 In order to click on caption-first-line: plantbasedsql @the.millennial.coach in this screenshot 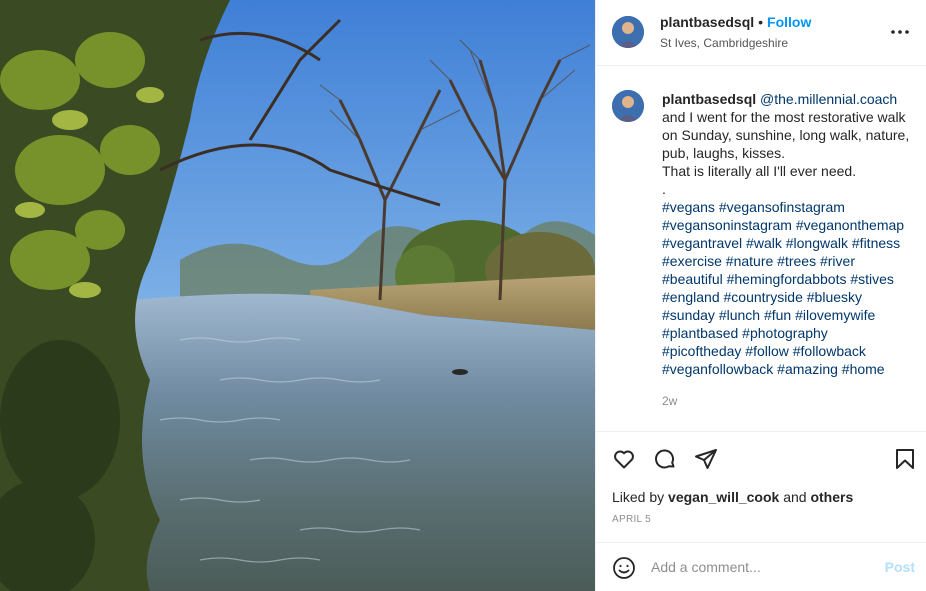, I will do `click(790, 99)`.